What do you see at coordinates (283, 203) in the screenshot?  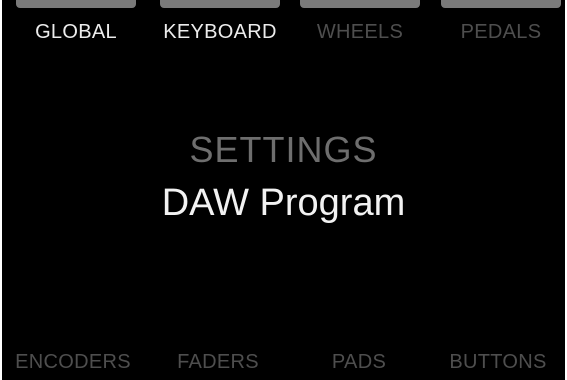 I see `selected-value: DAW Program` at bounding box center [283, 203].